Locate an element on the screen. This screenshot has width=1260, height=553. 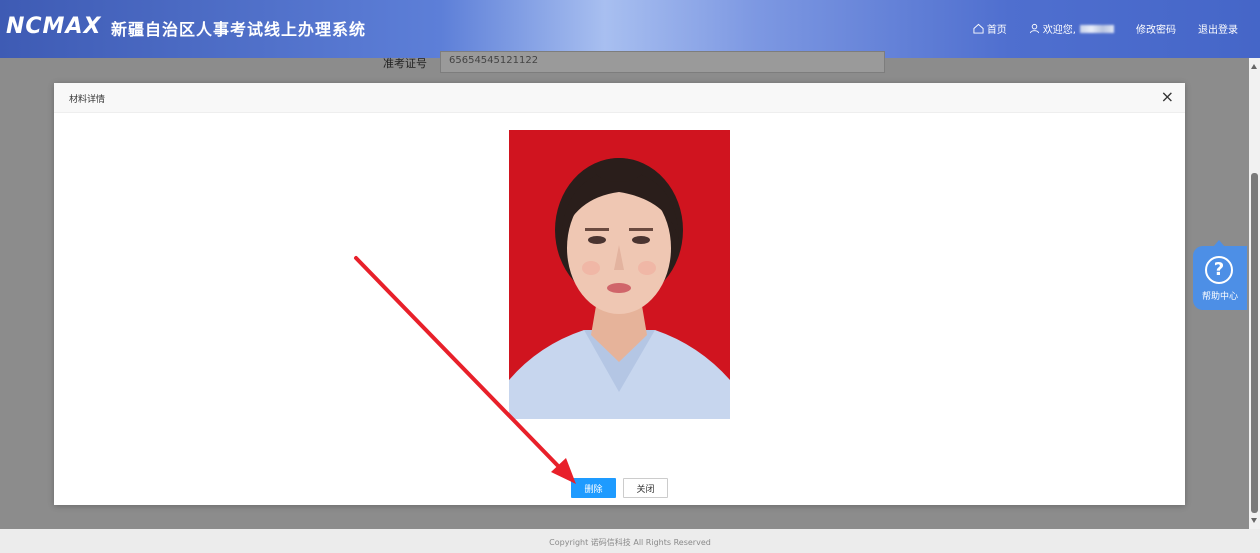
top-header: NCMAX 新疆自治区人事考试线上办理系统 首页 欢迎您, 修改密码 退出登录 is located at coordinates (630, 29).